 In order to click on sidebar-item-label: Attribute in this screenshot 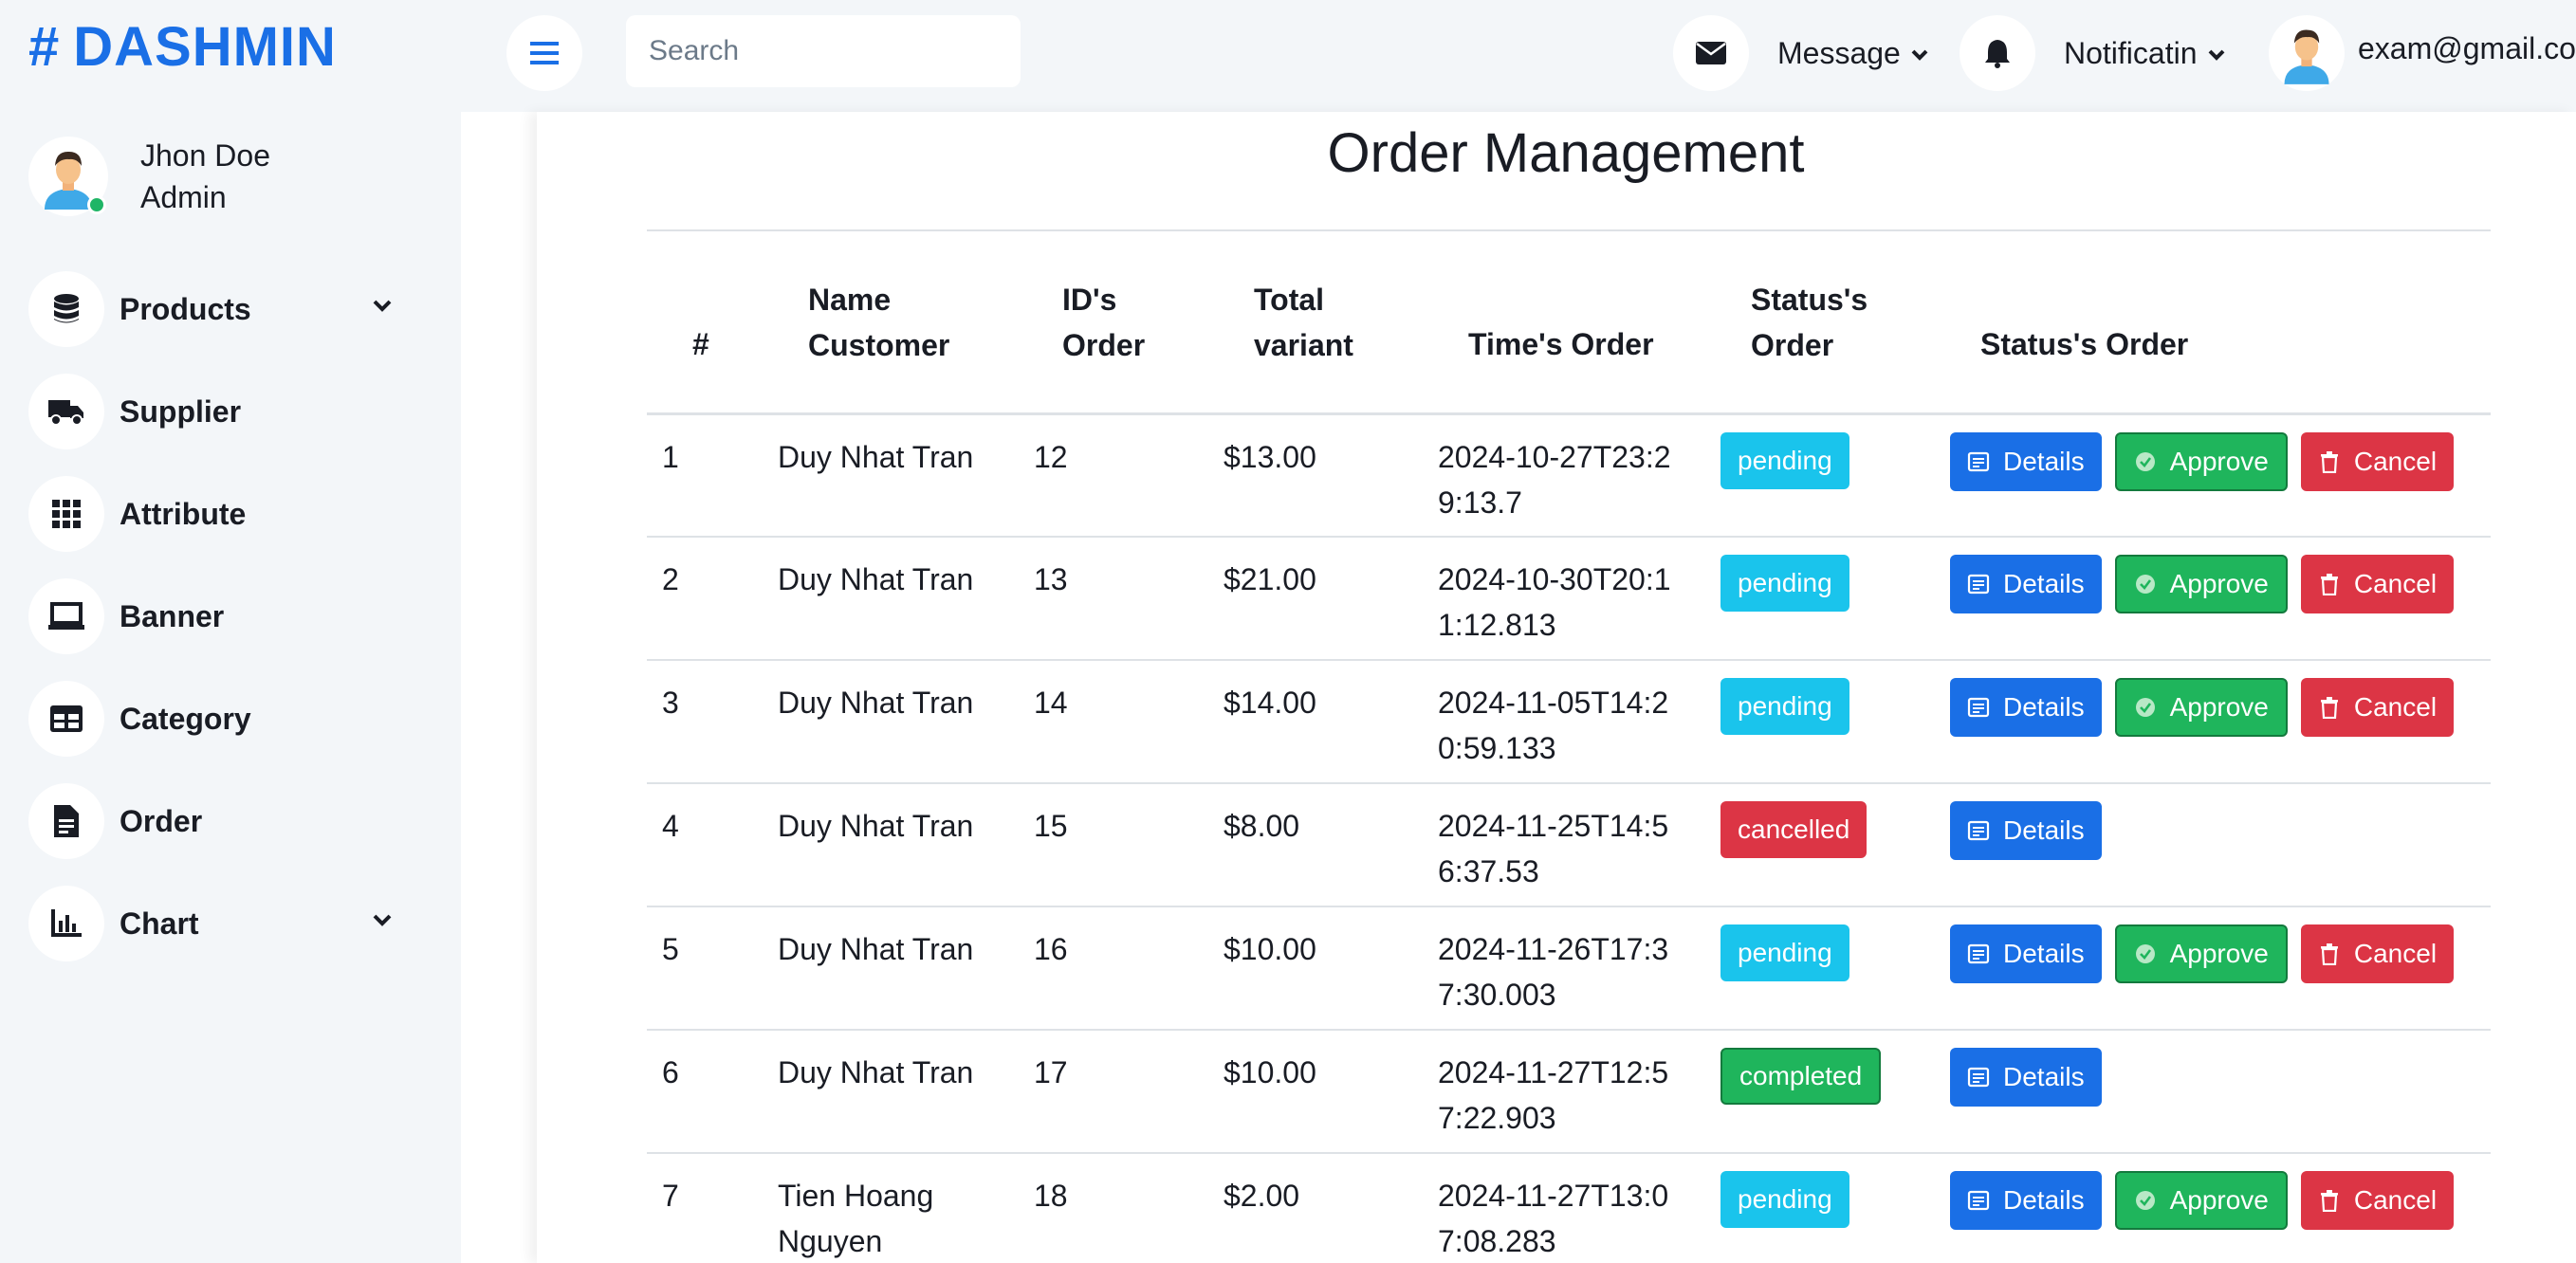, I will do `click(183, 513)`.